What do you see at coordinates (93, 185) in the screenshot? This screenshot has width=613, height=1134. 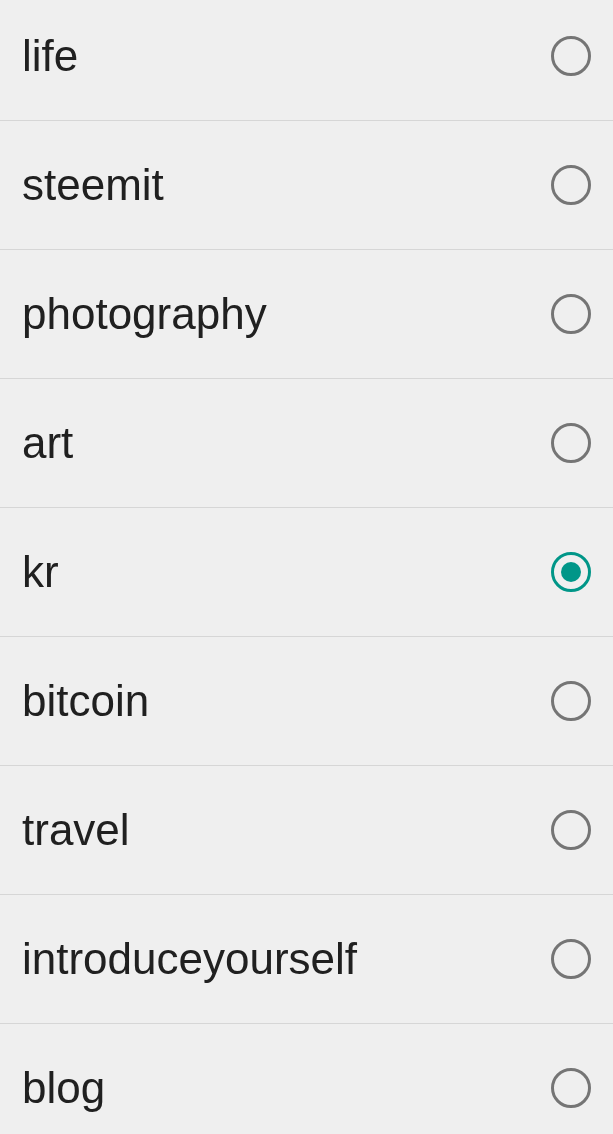 I see `option-label: steemit` at bounding box center [93, 185].